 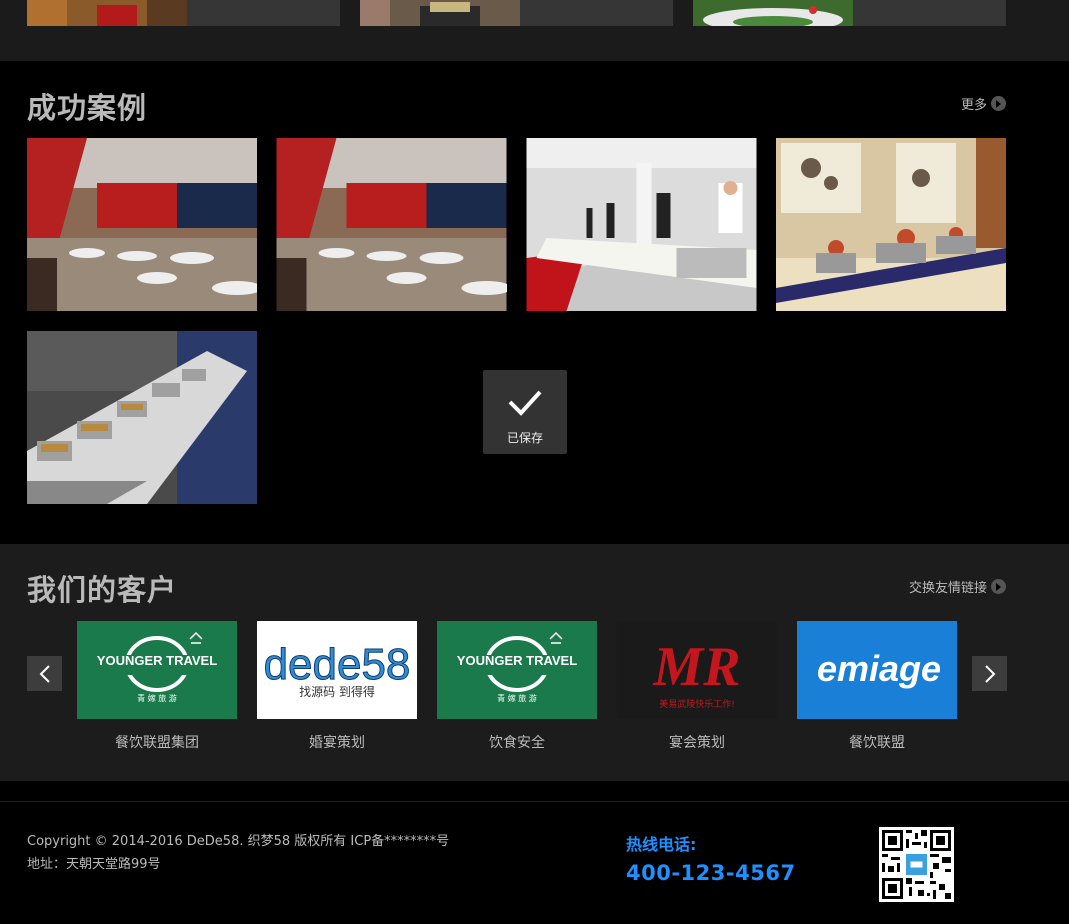 I want to click on cases-more-label: 更多, so click(x=974, y=105).